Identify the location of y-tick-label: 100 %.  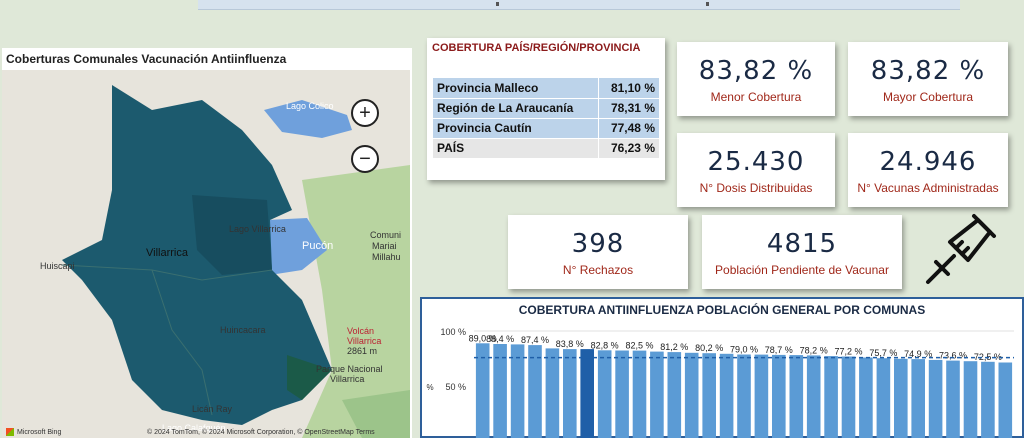
(453, 332).